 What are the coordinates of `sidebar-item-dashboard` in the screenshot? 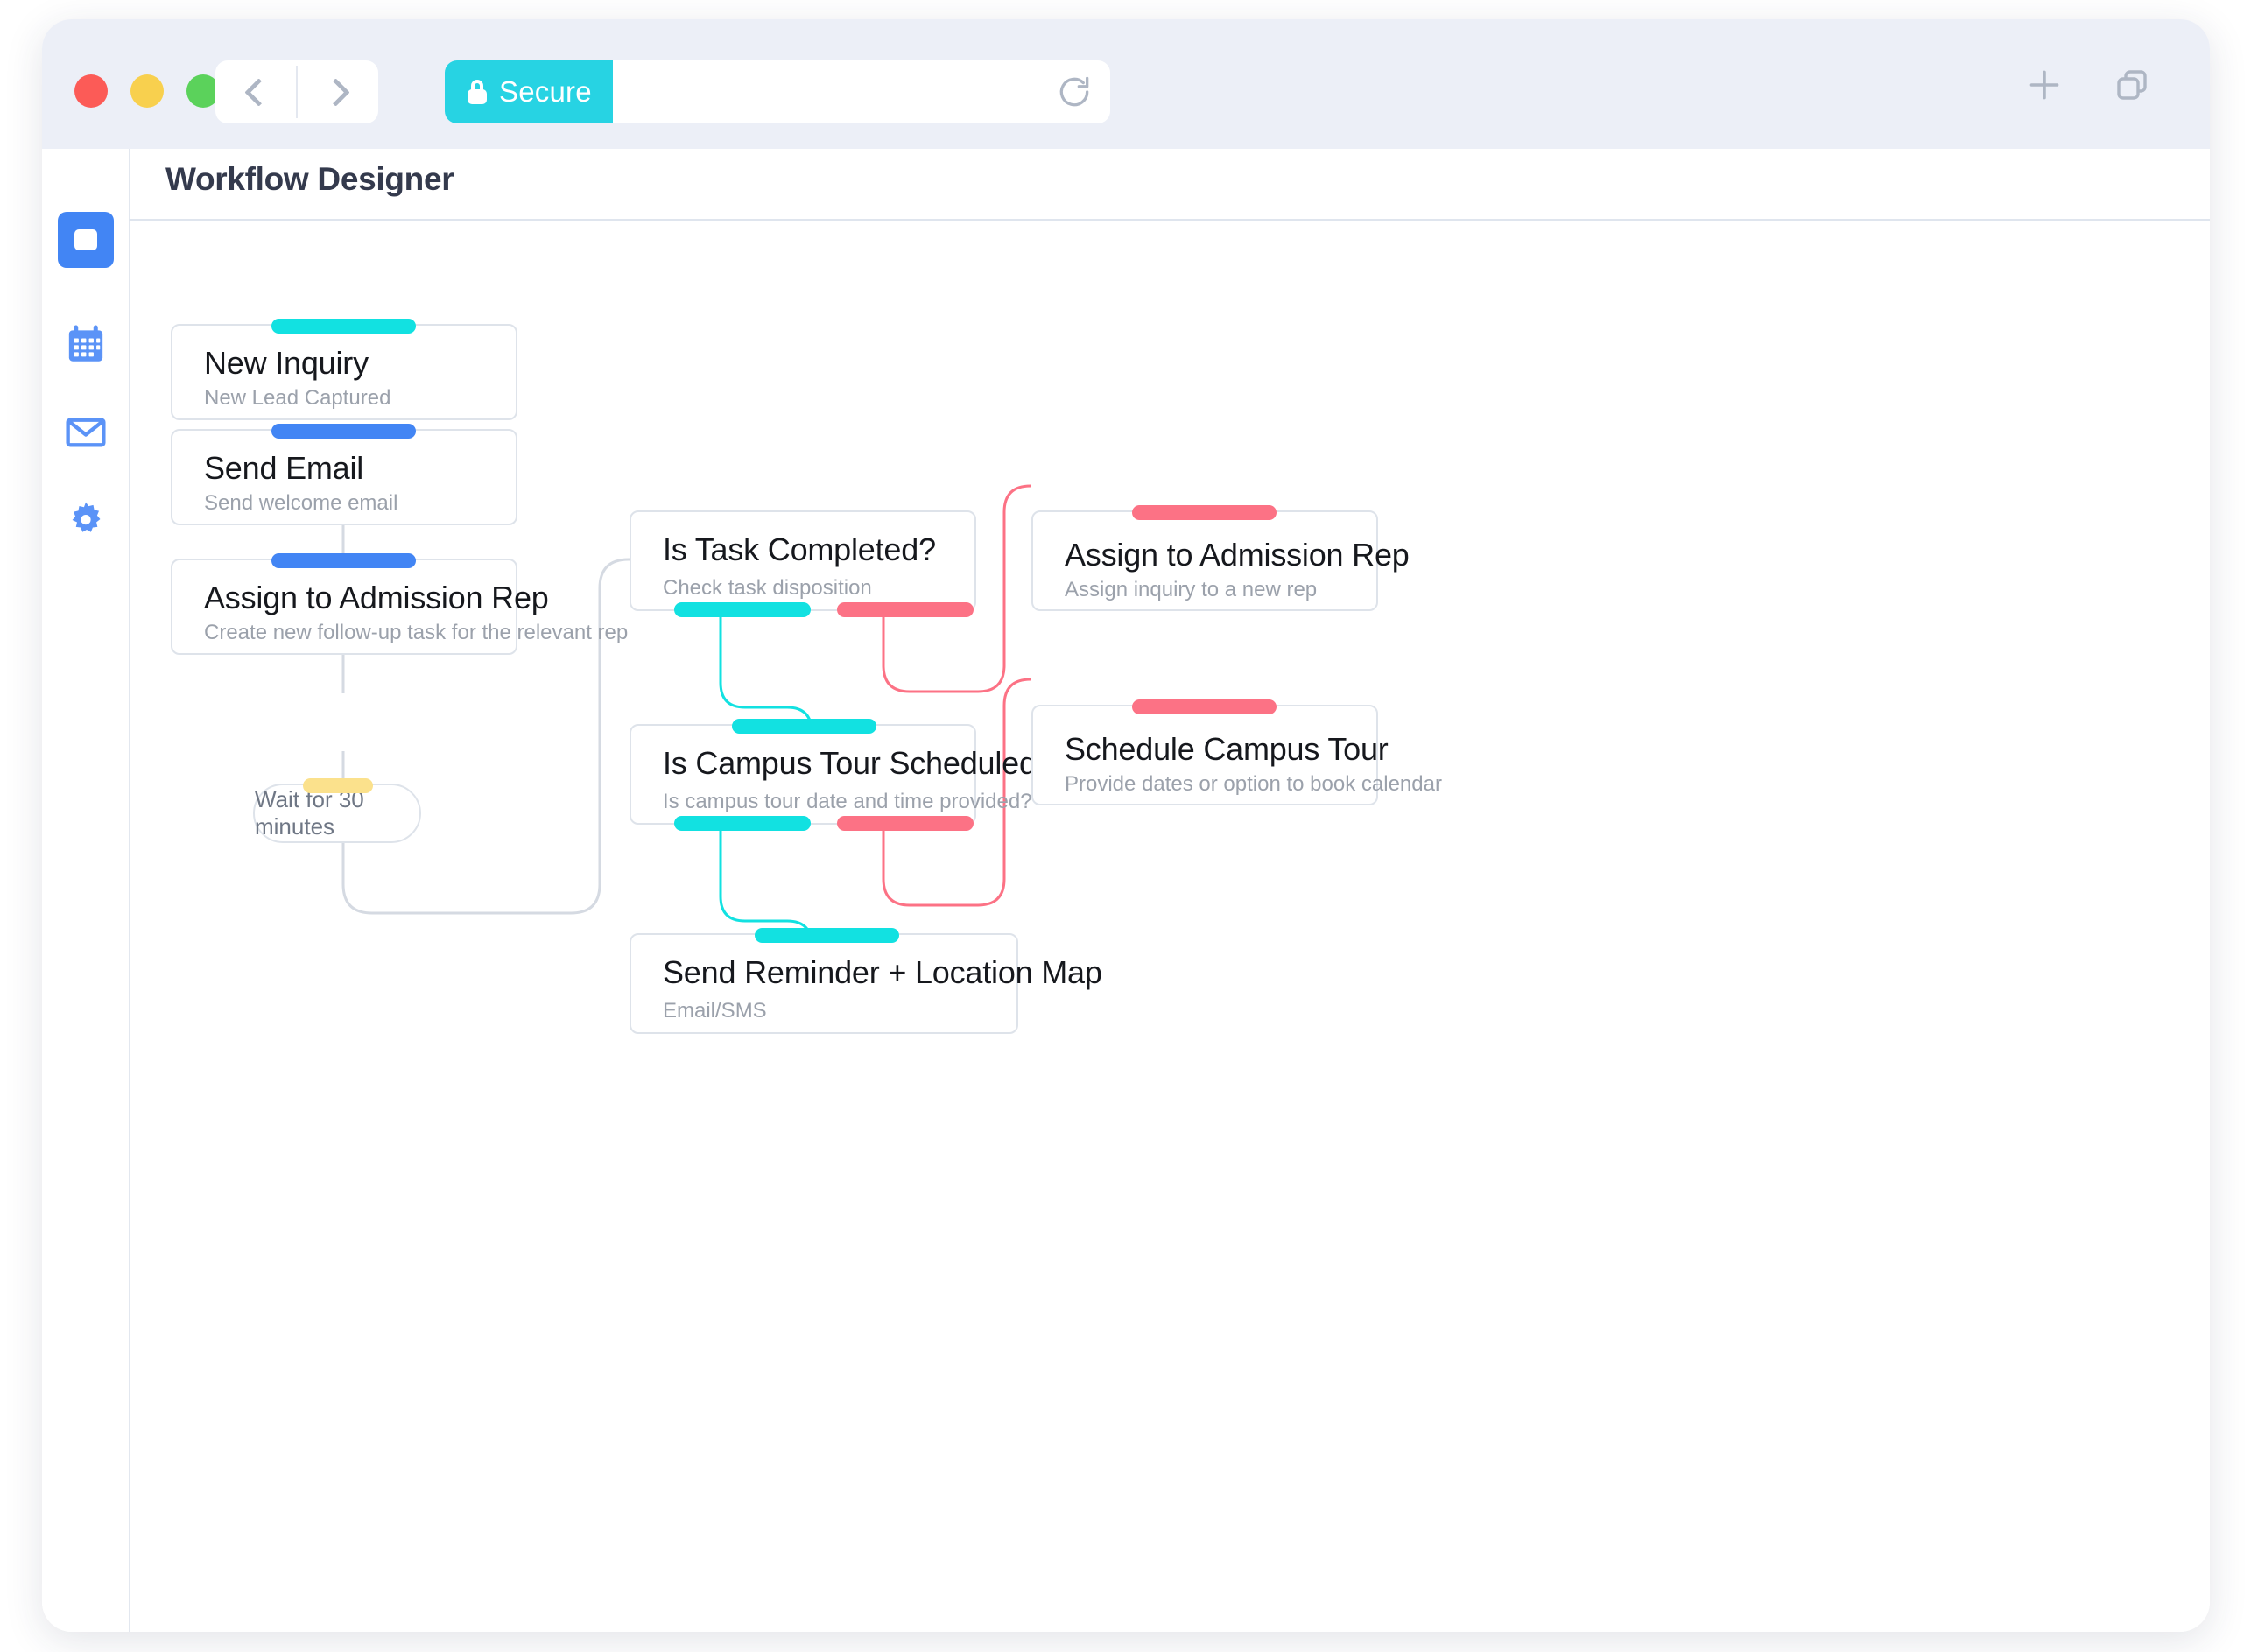 It's located at (86, 240).